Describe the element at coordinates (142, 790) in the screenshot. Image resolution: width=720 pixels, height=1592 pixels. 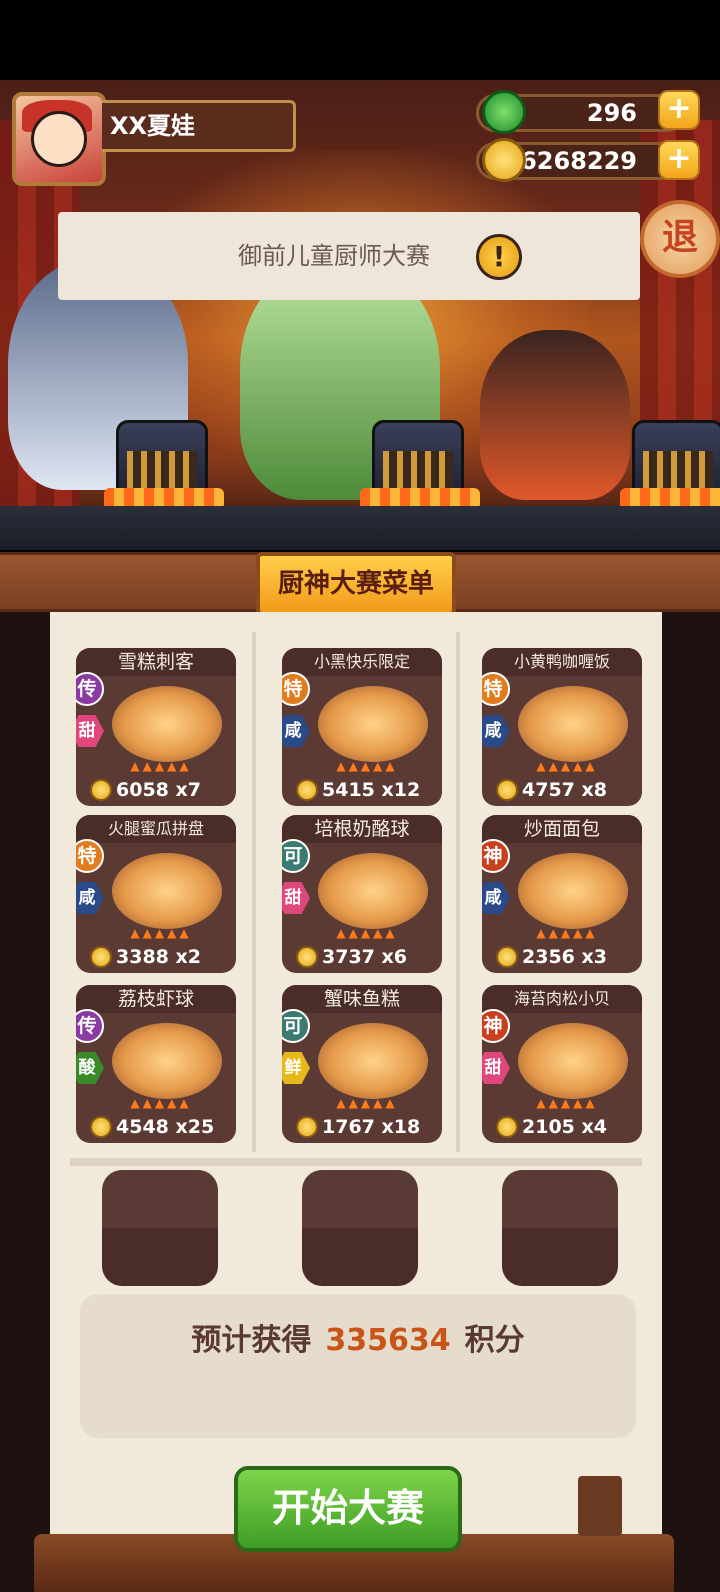
I see `dish-price: 6058` at that location.